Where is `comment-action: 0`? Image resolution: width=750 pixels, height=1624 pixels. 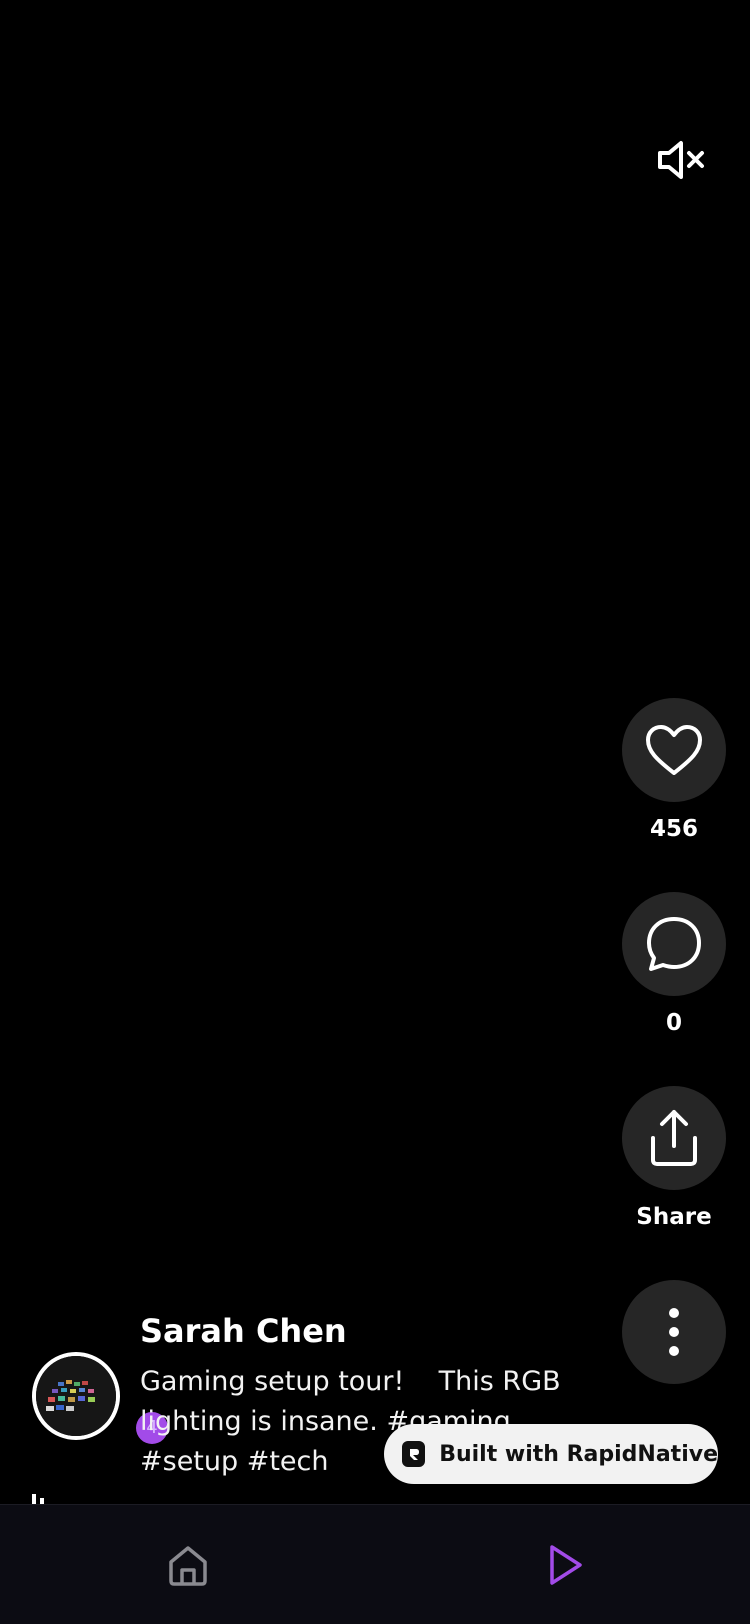
comment-action: 0 is located at coordinates (674, 964).